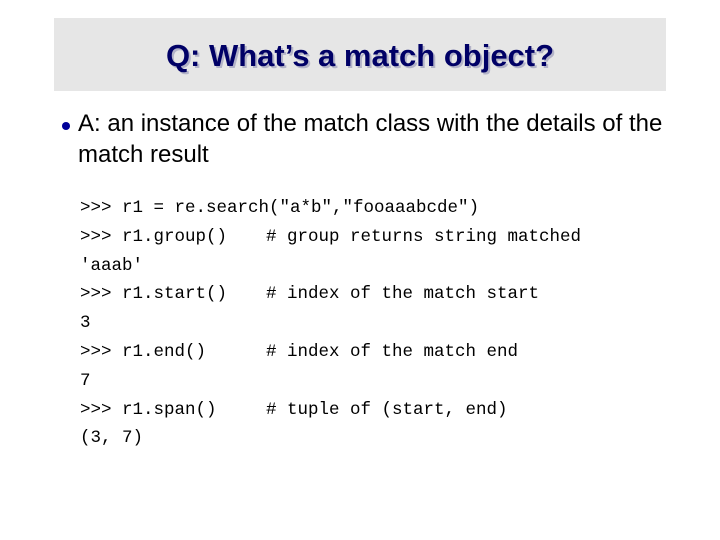 The width and height of the screenshot is (720, 540). What do you see at coordinates (154, 236) in the screenshot?
I see `code-command: >>> r1.group()` at bounding box center [154, 236].